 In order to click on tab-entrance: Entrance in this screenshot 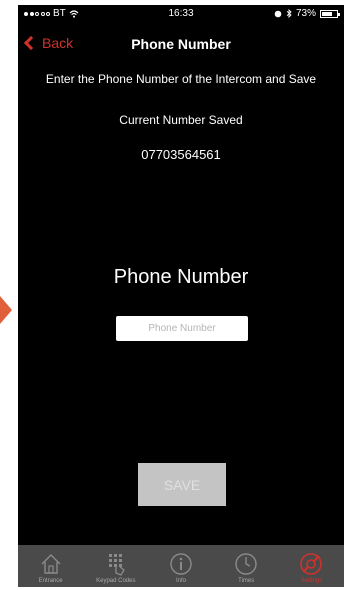, I will do `click(50, 566)`.